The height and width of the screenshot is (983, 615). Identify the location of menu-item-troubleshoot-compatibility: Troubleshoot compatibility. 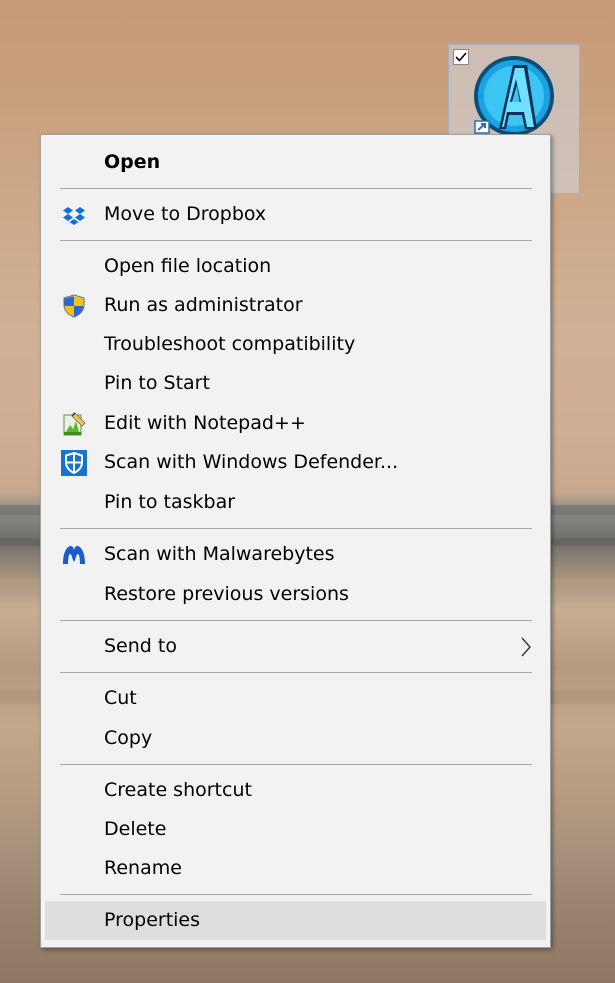
(295, 344).